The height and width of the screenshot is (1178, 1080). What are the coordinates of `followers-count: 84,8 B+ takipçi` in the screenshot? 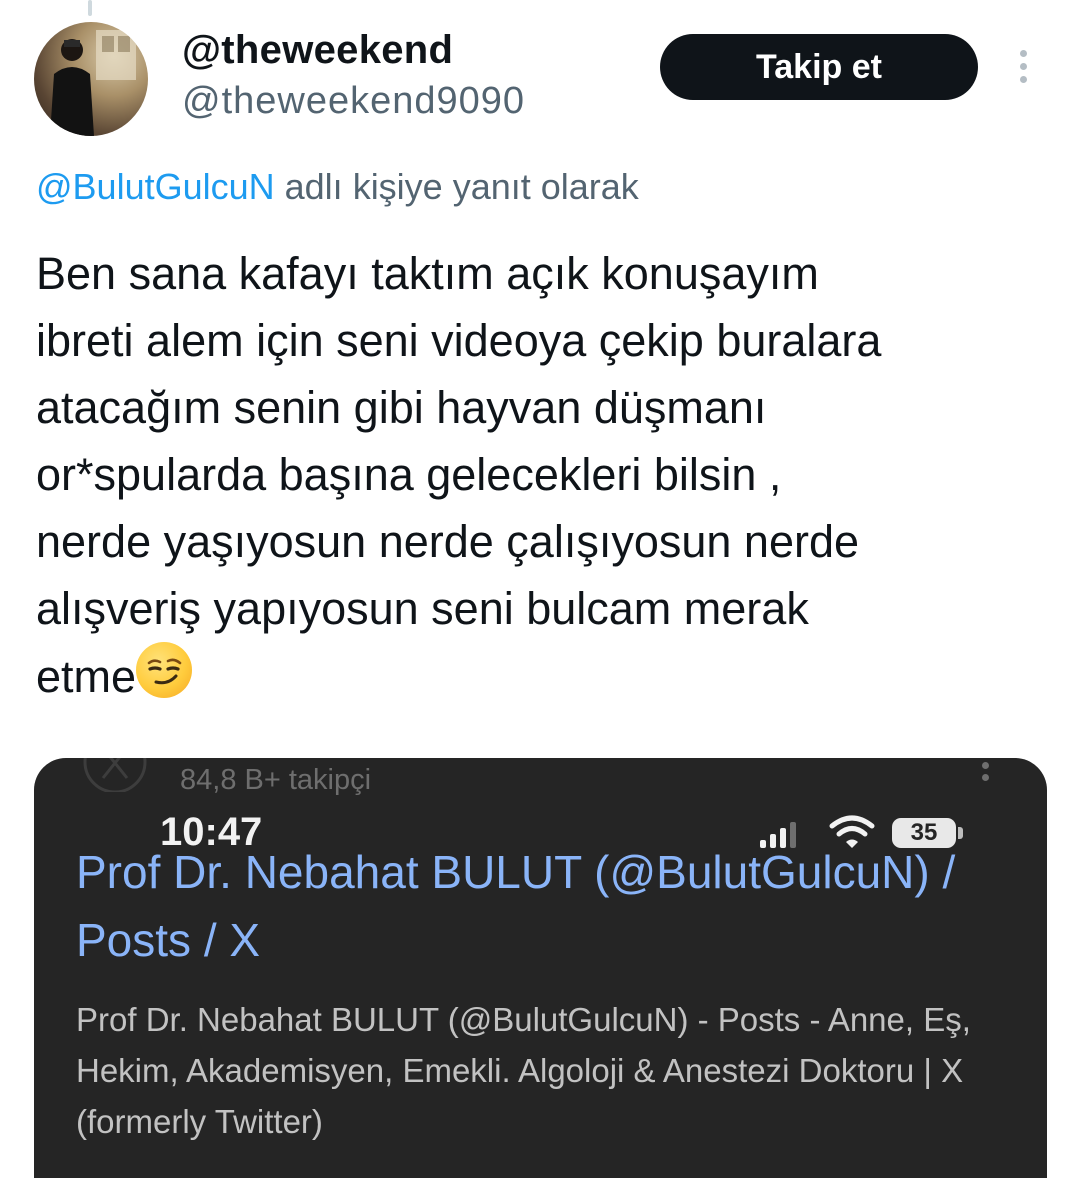 It's located at (276, 780).